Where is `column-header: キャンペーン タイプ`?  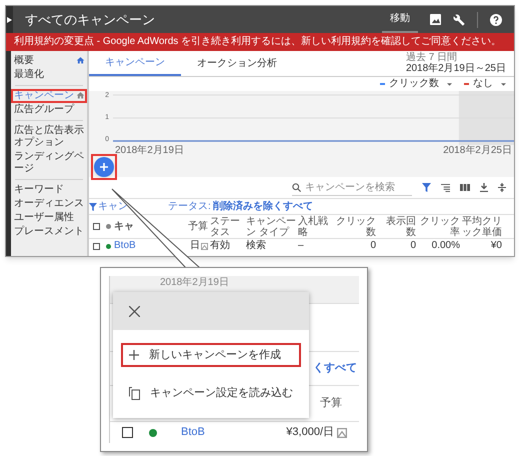 column-header: キャンペーン タイプ is located at coordinates (271, 227).